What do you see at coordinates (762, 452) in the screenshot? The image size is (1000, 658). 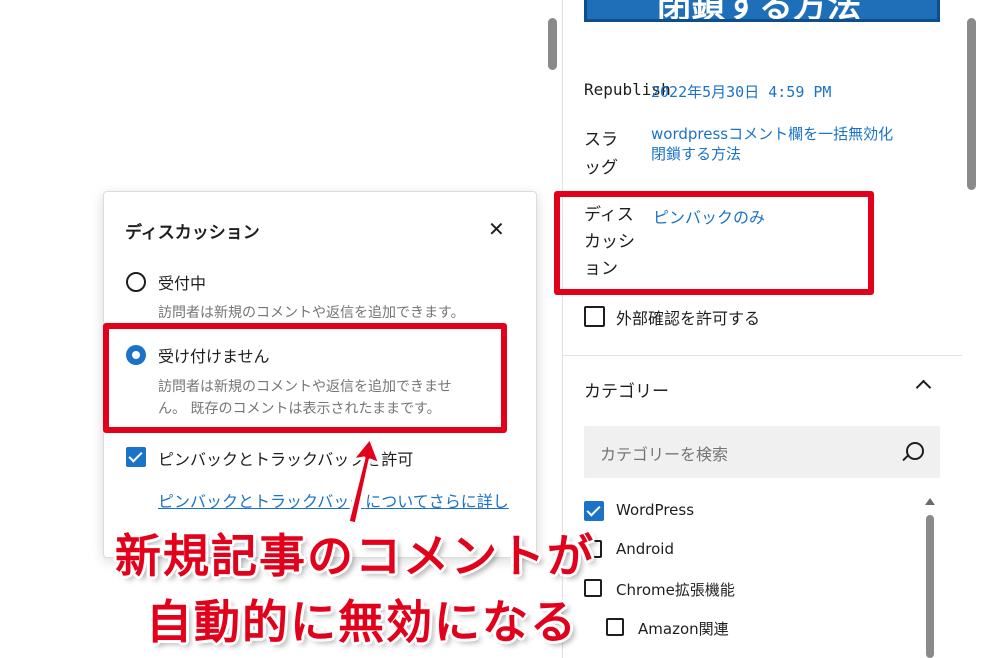 I see `category-search-input: カテゴリーを検索` at bounding box center [762, 452].